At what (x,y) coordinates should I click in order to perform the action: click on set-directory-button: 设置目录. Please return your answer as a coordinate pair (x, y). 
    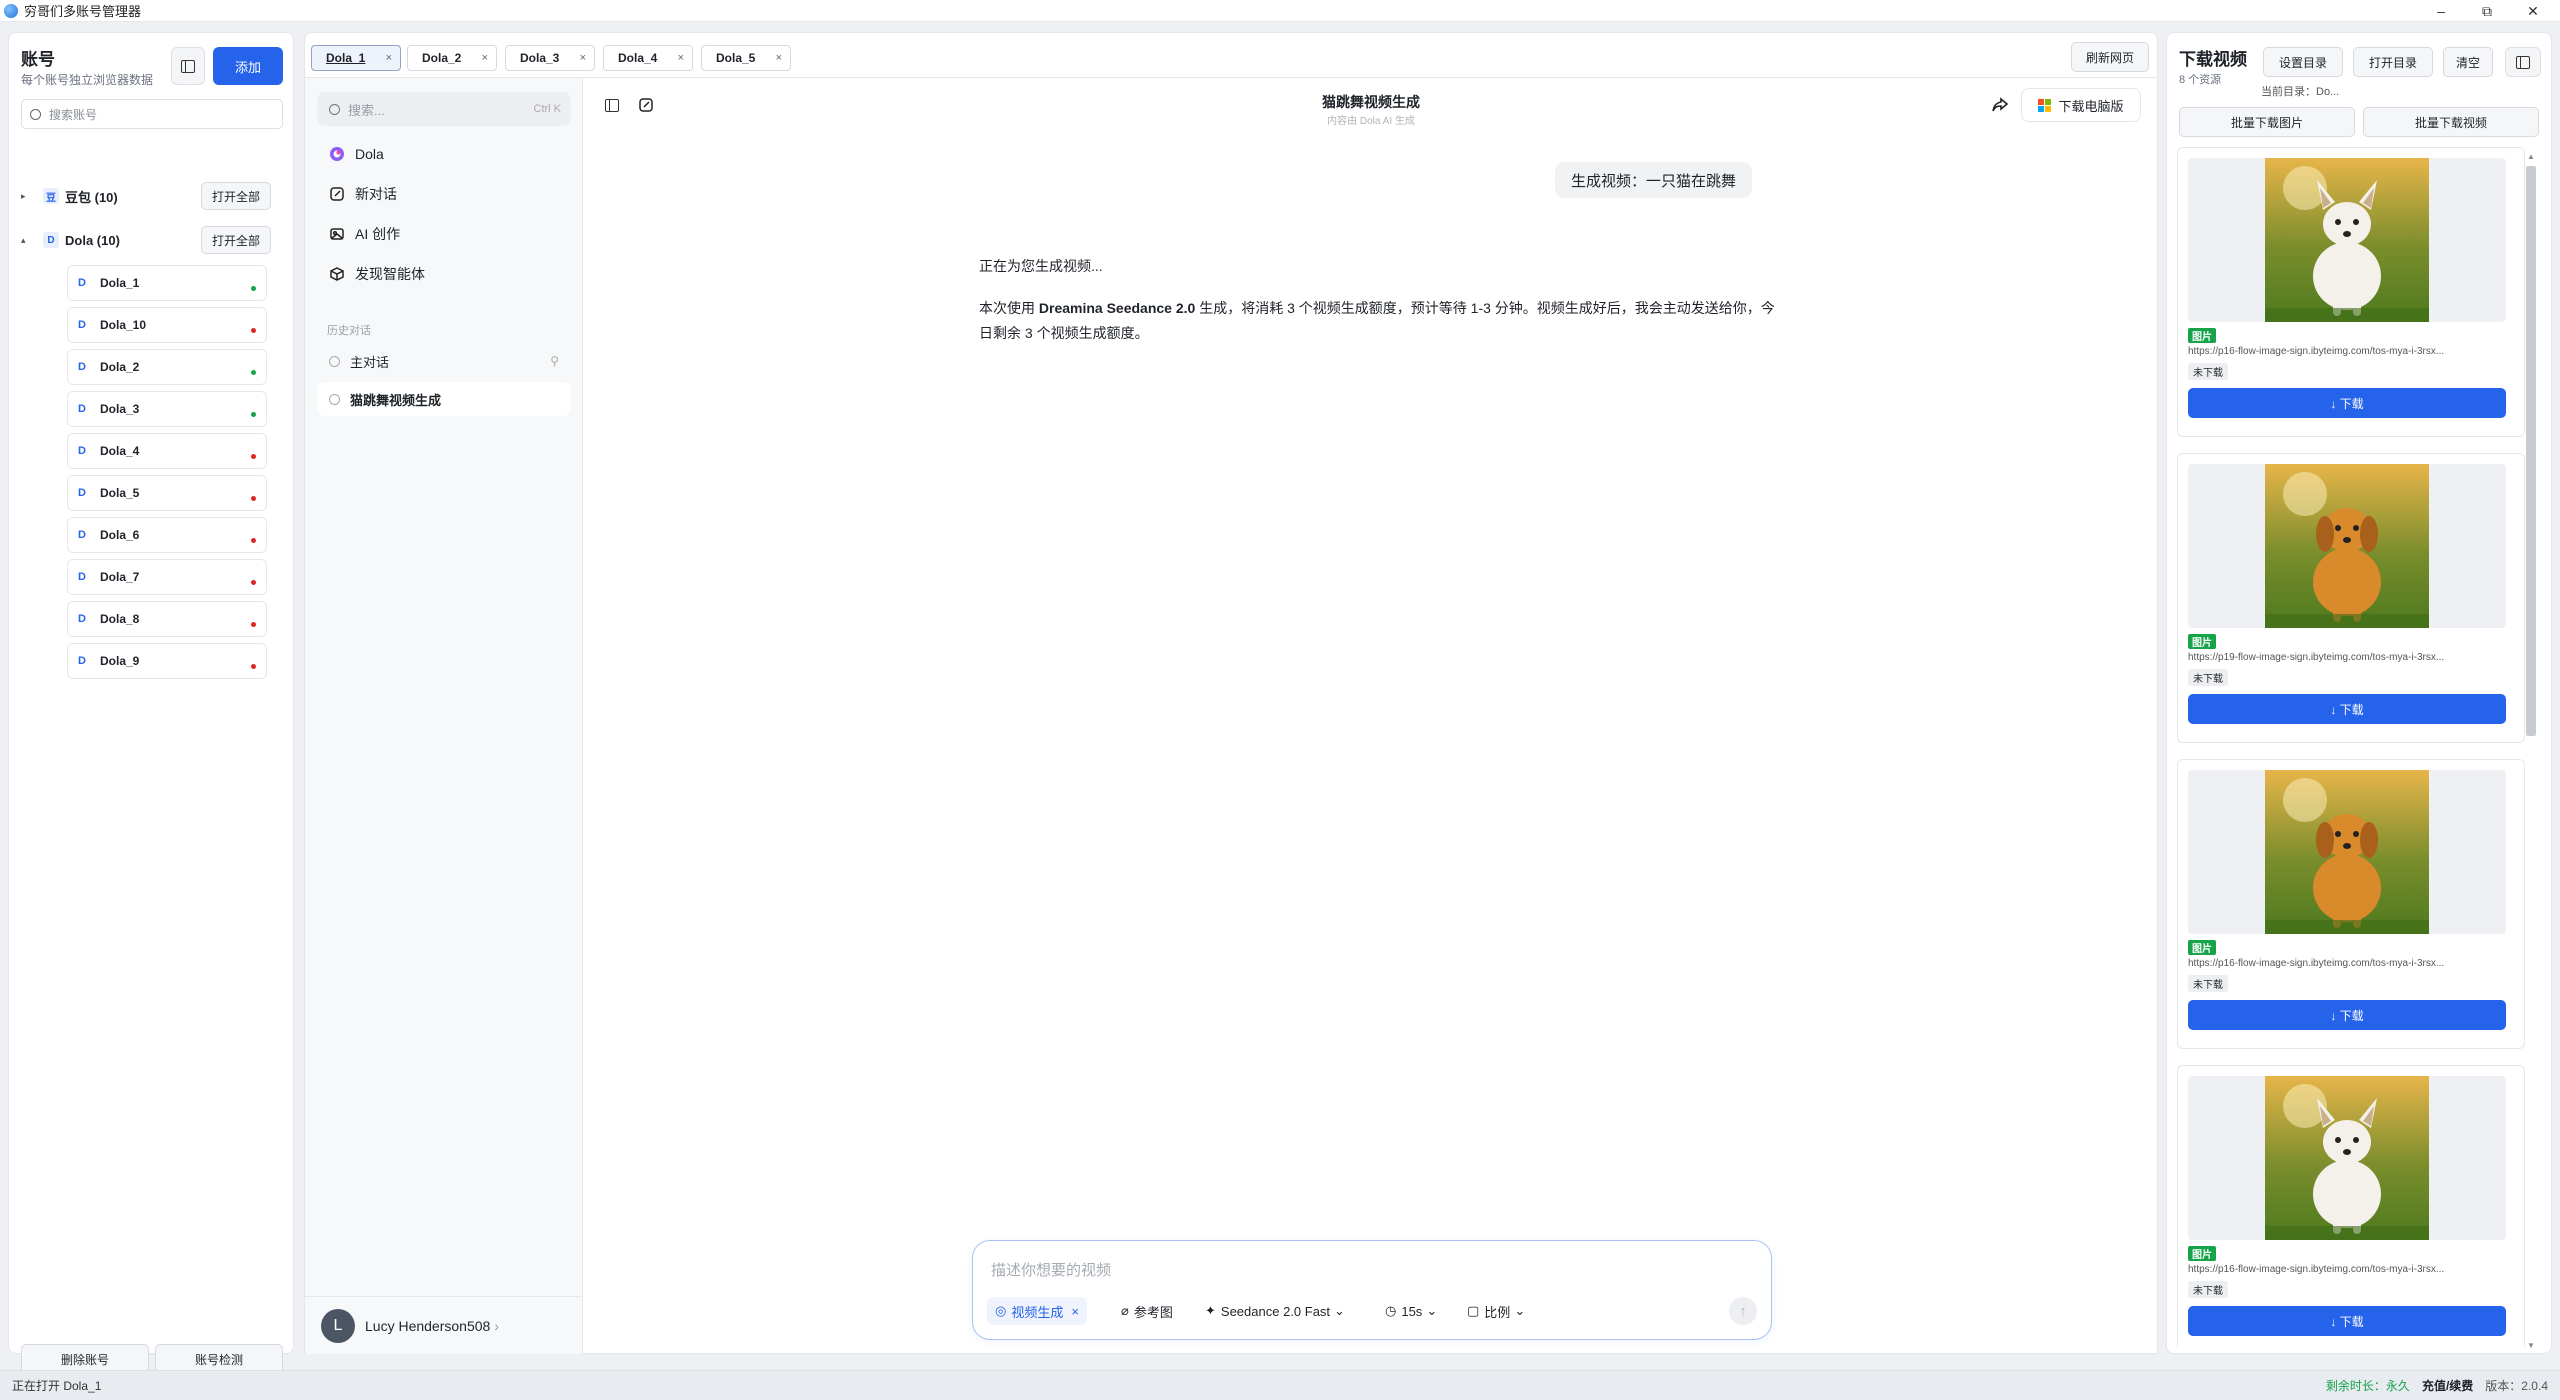
    Looking at the image, I should click on (2303, 62).